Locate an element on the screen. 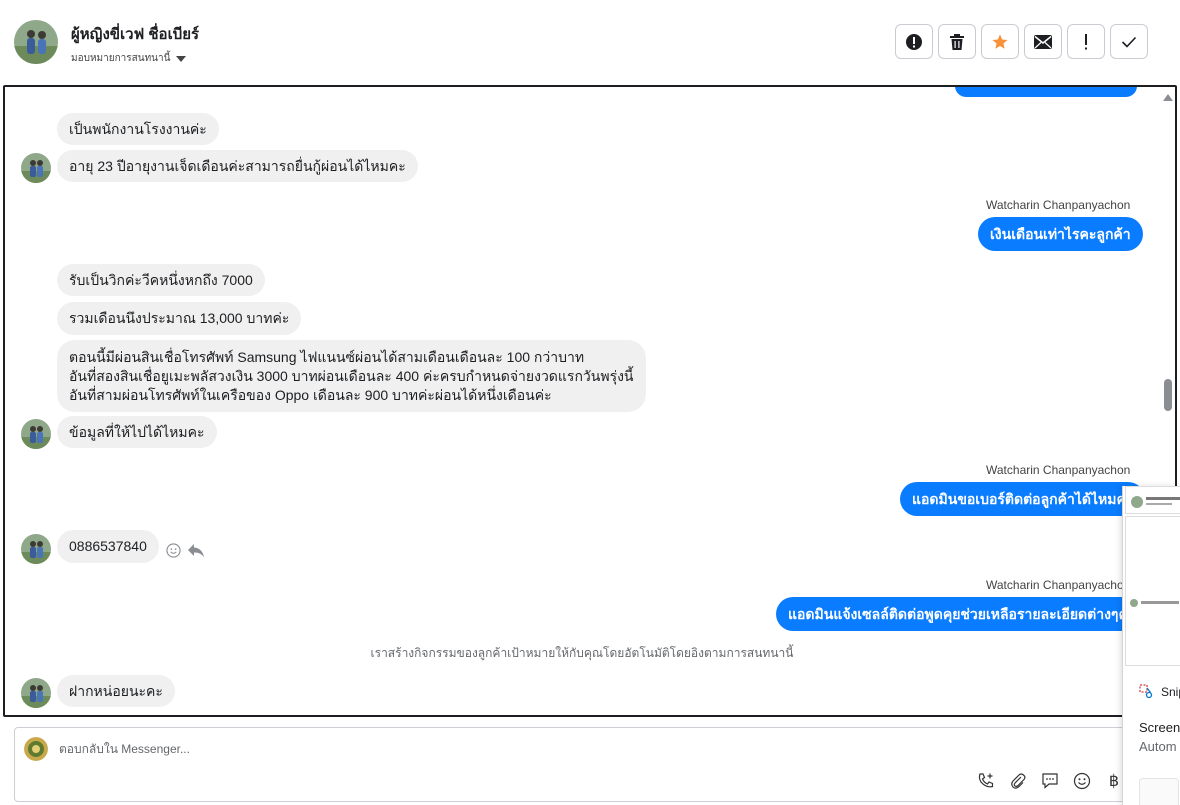 The width and height of the screenshot is (1180, 805). message-bubble: แอดมินขอเบอร์ติดต่อลูกค้าได้ไหมคะ is located at coordinates (1023, 499).